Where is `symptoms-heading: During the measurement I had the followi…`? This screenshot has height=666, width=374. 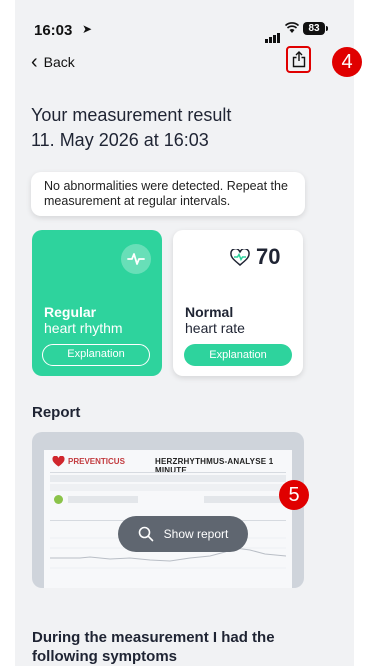
symptoms-heading: During the measurement I had the followi… is located at coordinates (153, 647).